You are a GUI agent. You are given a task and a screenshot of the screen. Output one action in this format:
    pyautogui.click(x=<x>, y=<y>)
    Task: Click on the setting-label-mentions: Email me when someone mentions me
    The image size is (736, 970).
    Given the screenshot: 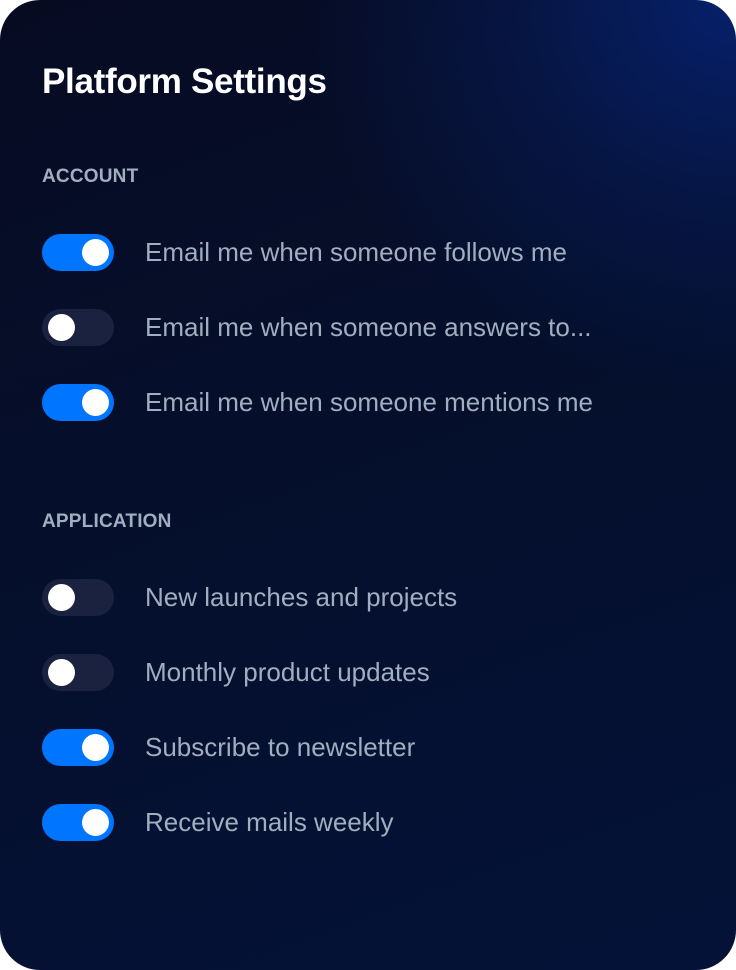 What is the action you would take?
    pyautogui.click(x=369, y=402)
    